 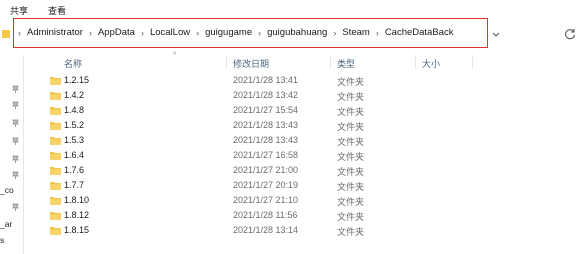 I want to click on file-row: 1.7.7 2021/1/27 20:19 文件夹, so click(x=250, y=185).